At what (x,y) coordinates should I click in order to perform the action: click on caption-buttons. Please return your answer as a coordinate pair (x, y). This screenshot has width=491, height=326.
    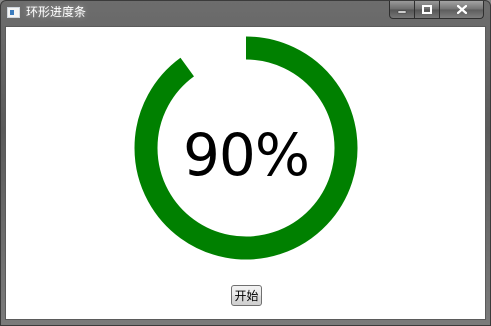
    Looking at the image, I should click on (436, 10).